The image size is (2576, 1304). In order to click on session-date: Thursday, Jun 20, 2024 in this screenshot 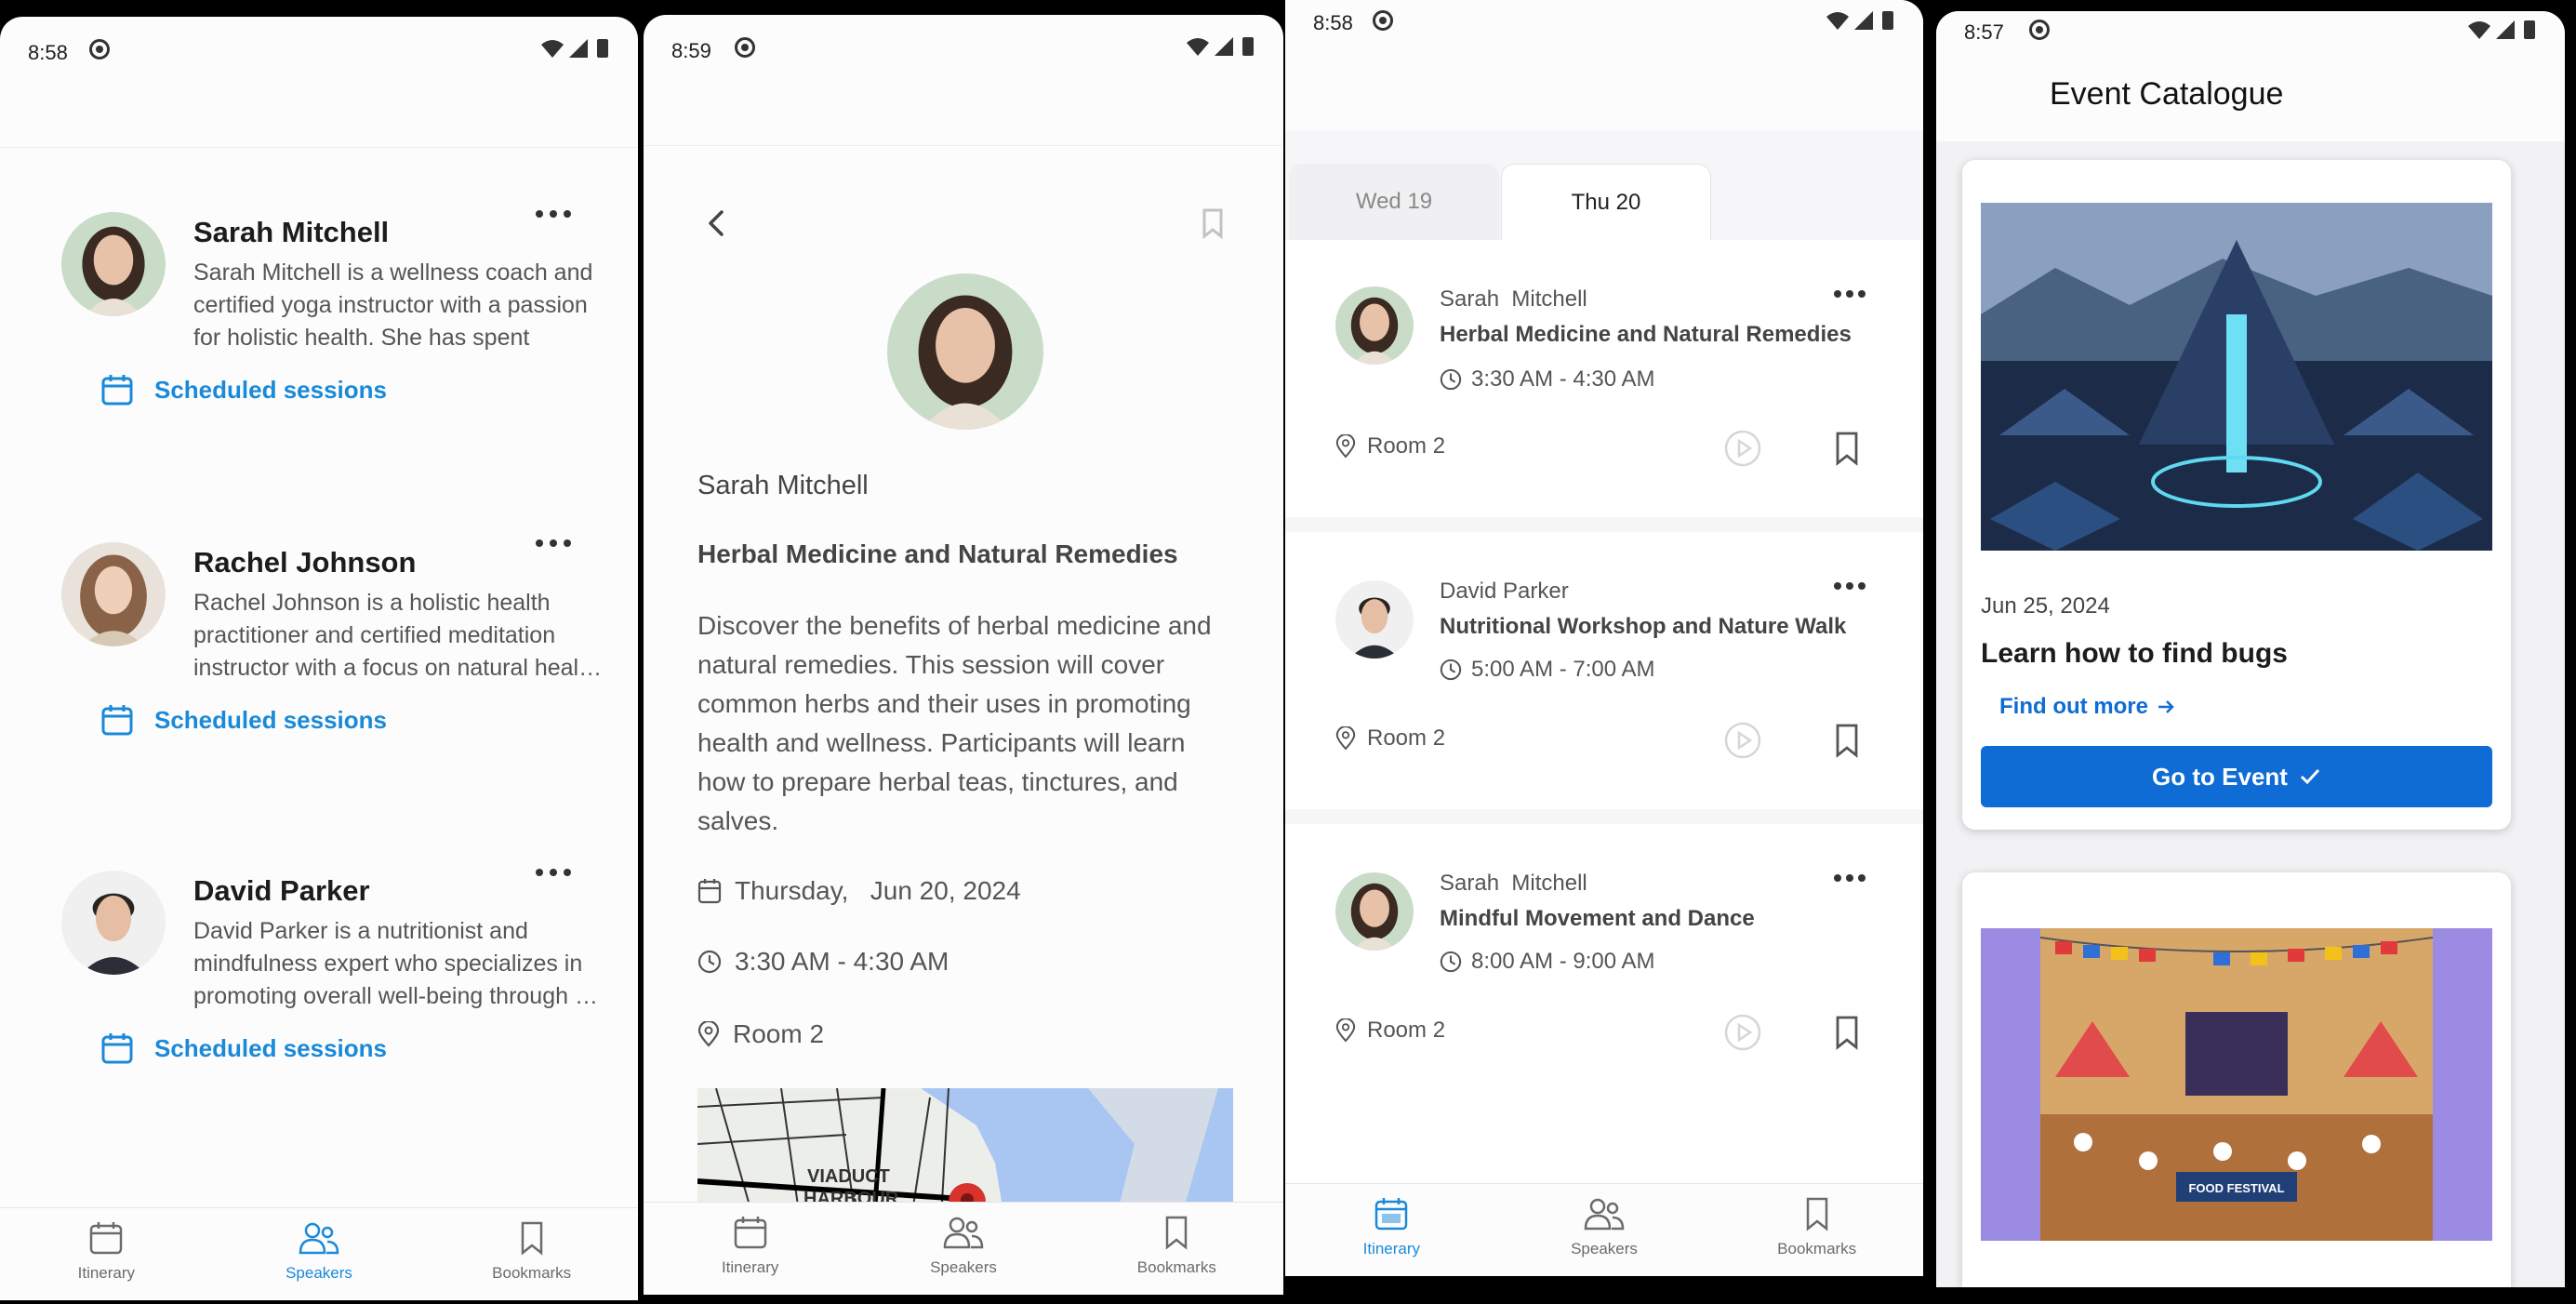, I will do `click(878, 890)`.